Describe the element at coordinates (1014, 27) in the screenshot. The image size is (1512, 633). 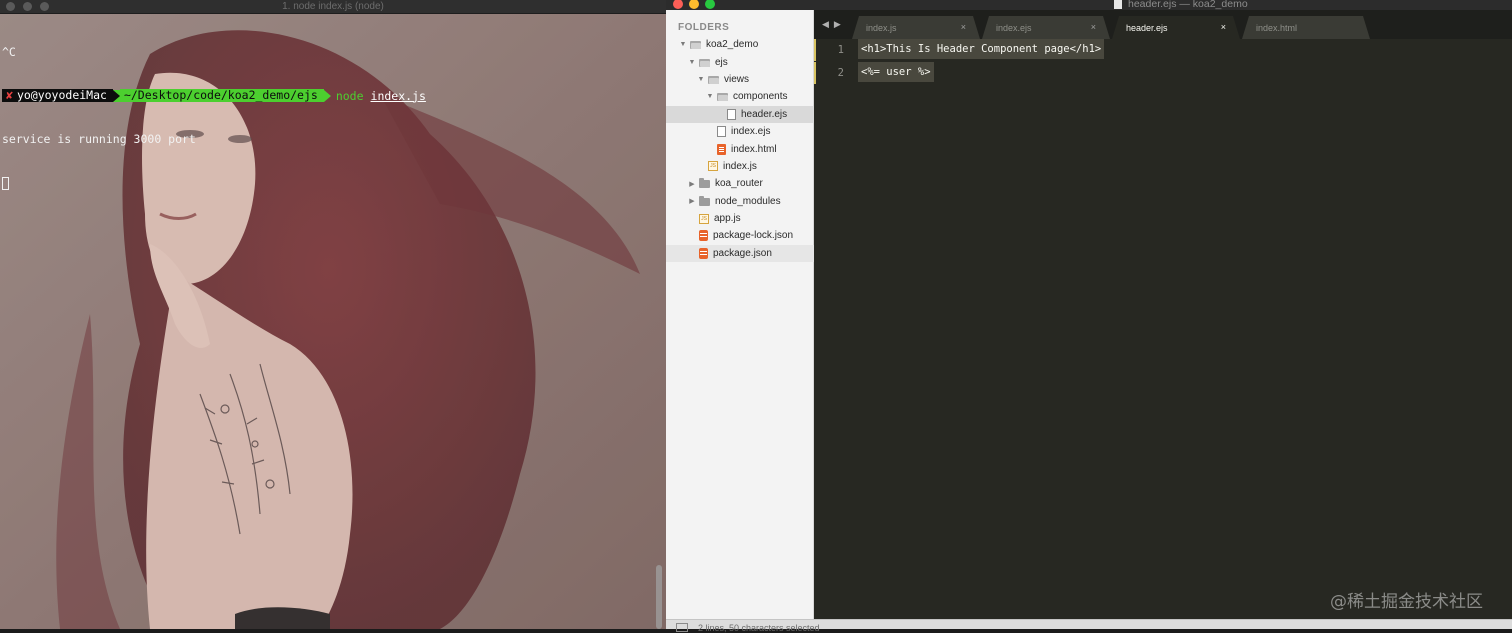
I see `tab-label: index.ejs` at that location.